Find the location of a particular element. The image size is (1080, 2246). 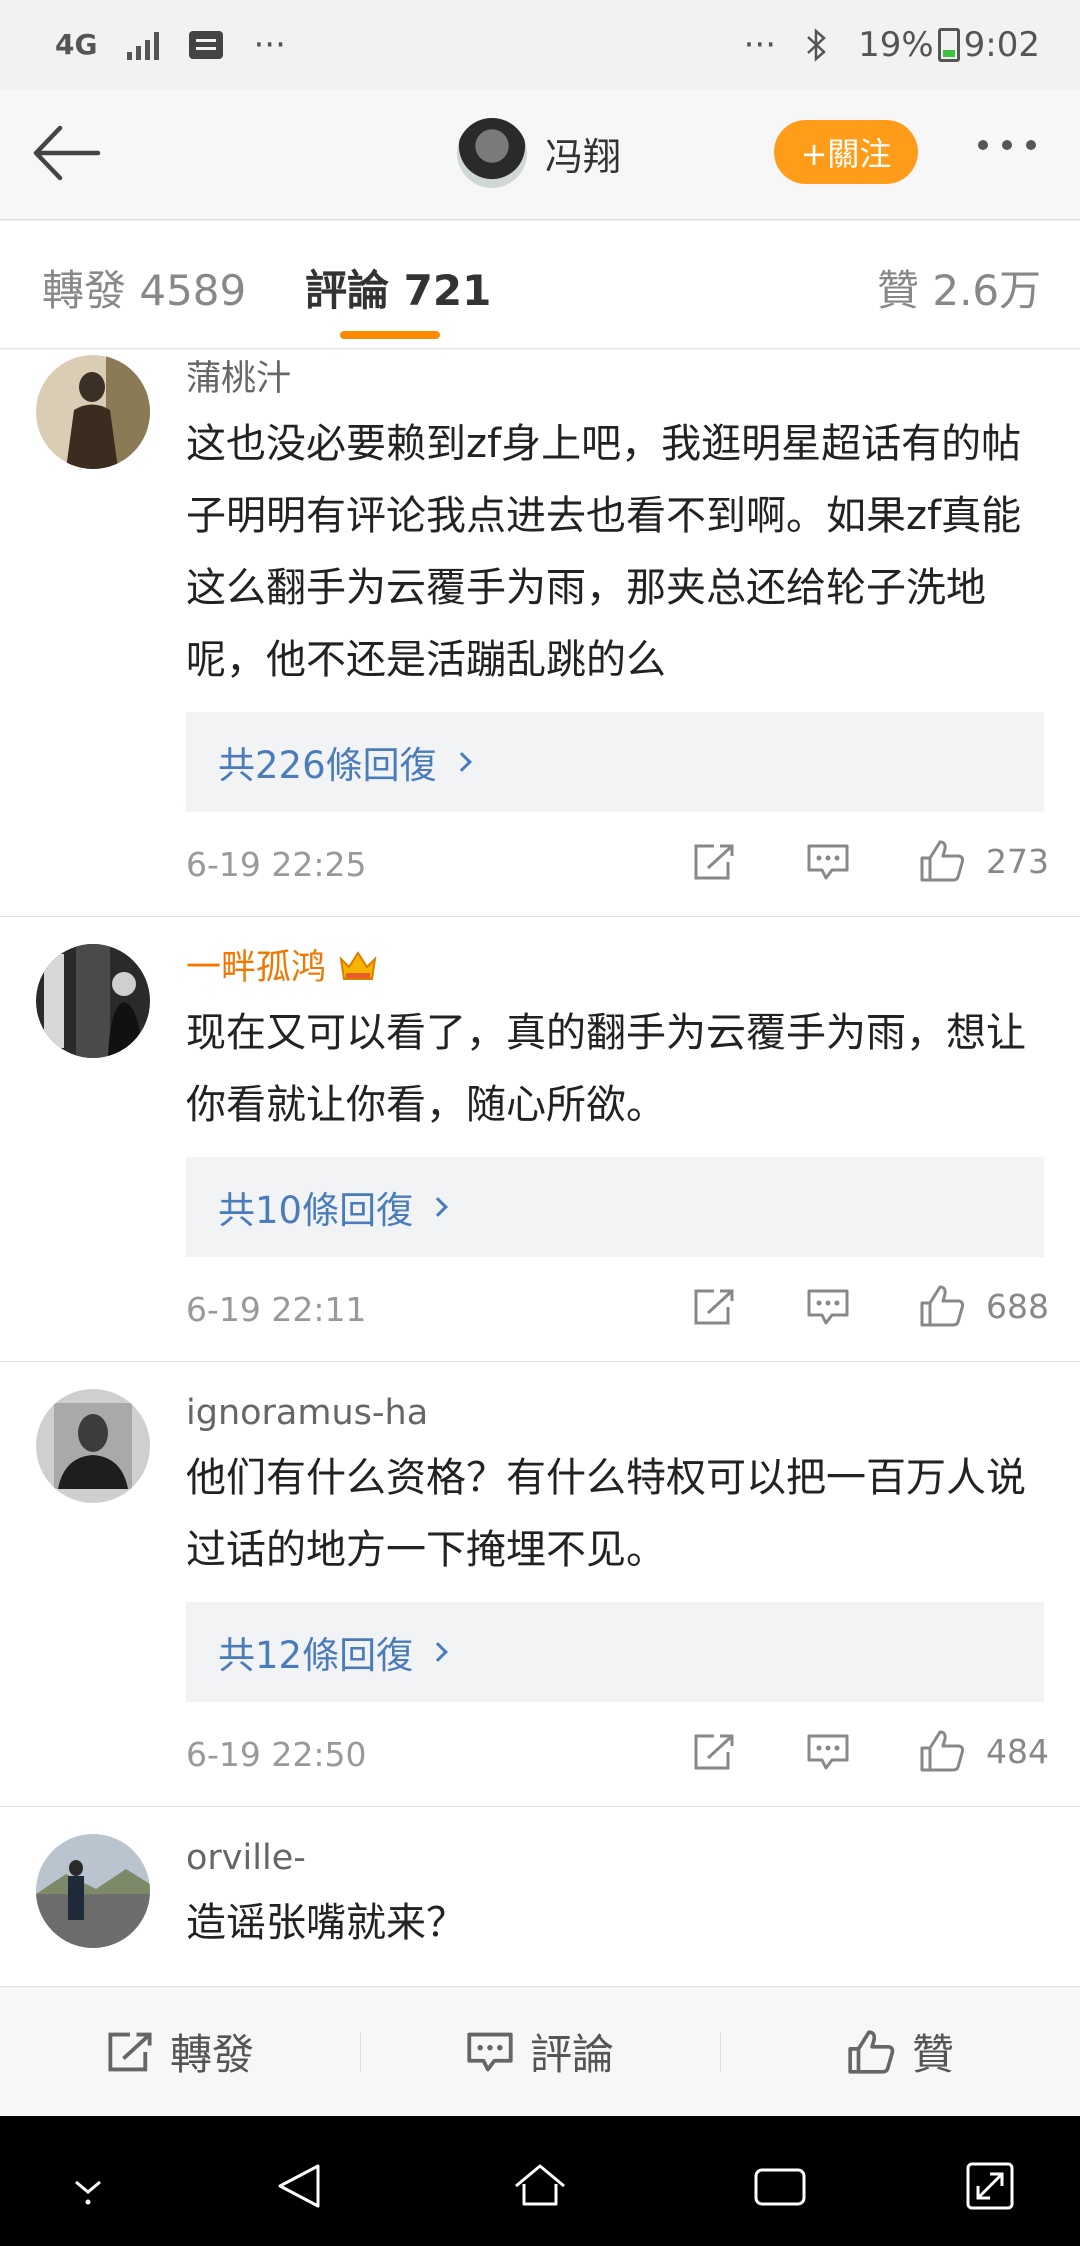

comment-meta: 6-19 22:25 273 is located at coordinates (617, 864).